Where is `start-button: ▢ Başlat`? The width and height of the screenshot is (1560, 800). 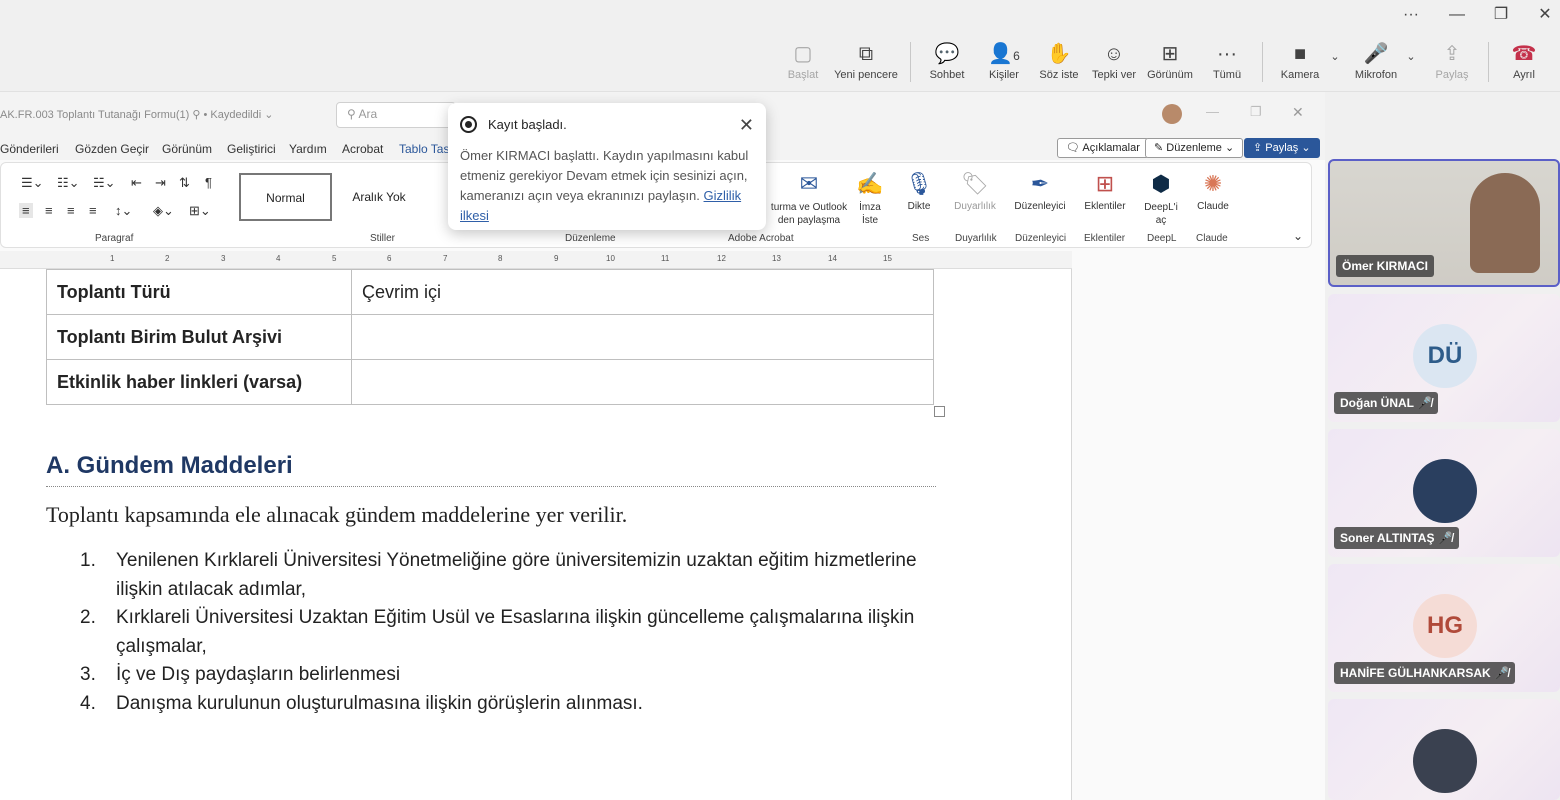
start-button: ▢ Başlat is located at coordinates (803, 61).